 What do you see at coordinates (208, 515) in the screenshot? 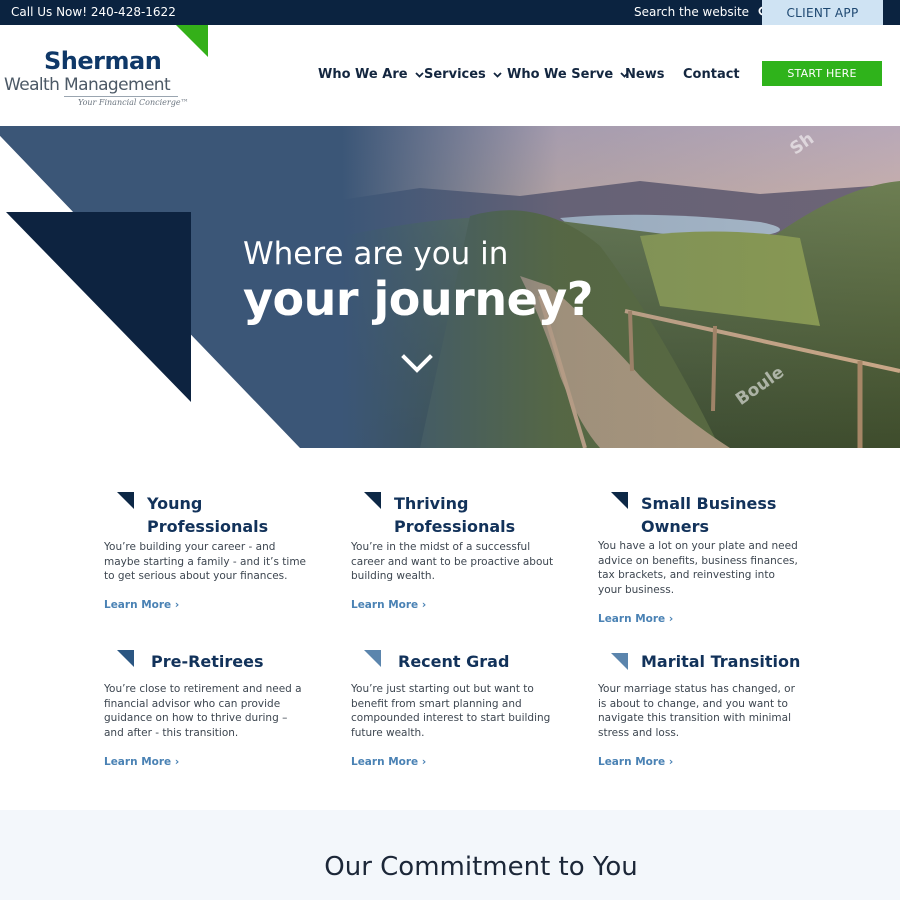
I see `card-title: Young Professionals` at bounding box center [208, 515].